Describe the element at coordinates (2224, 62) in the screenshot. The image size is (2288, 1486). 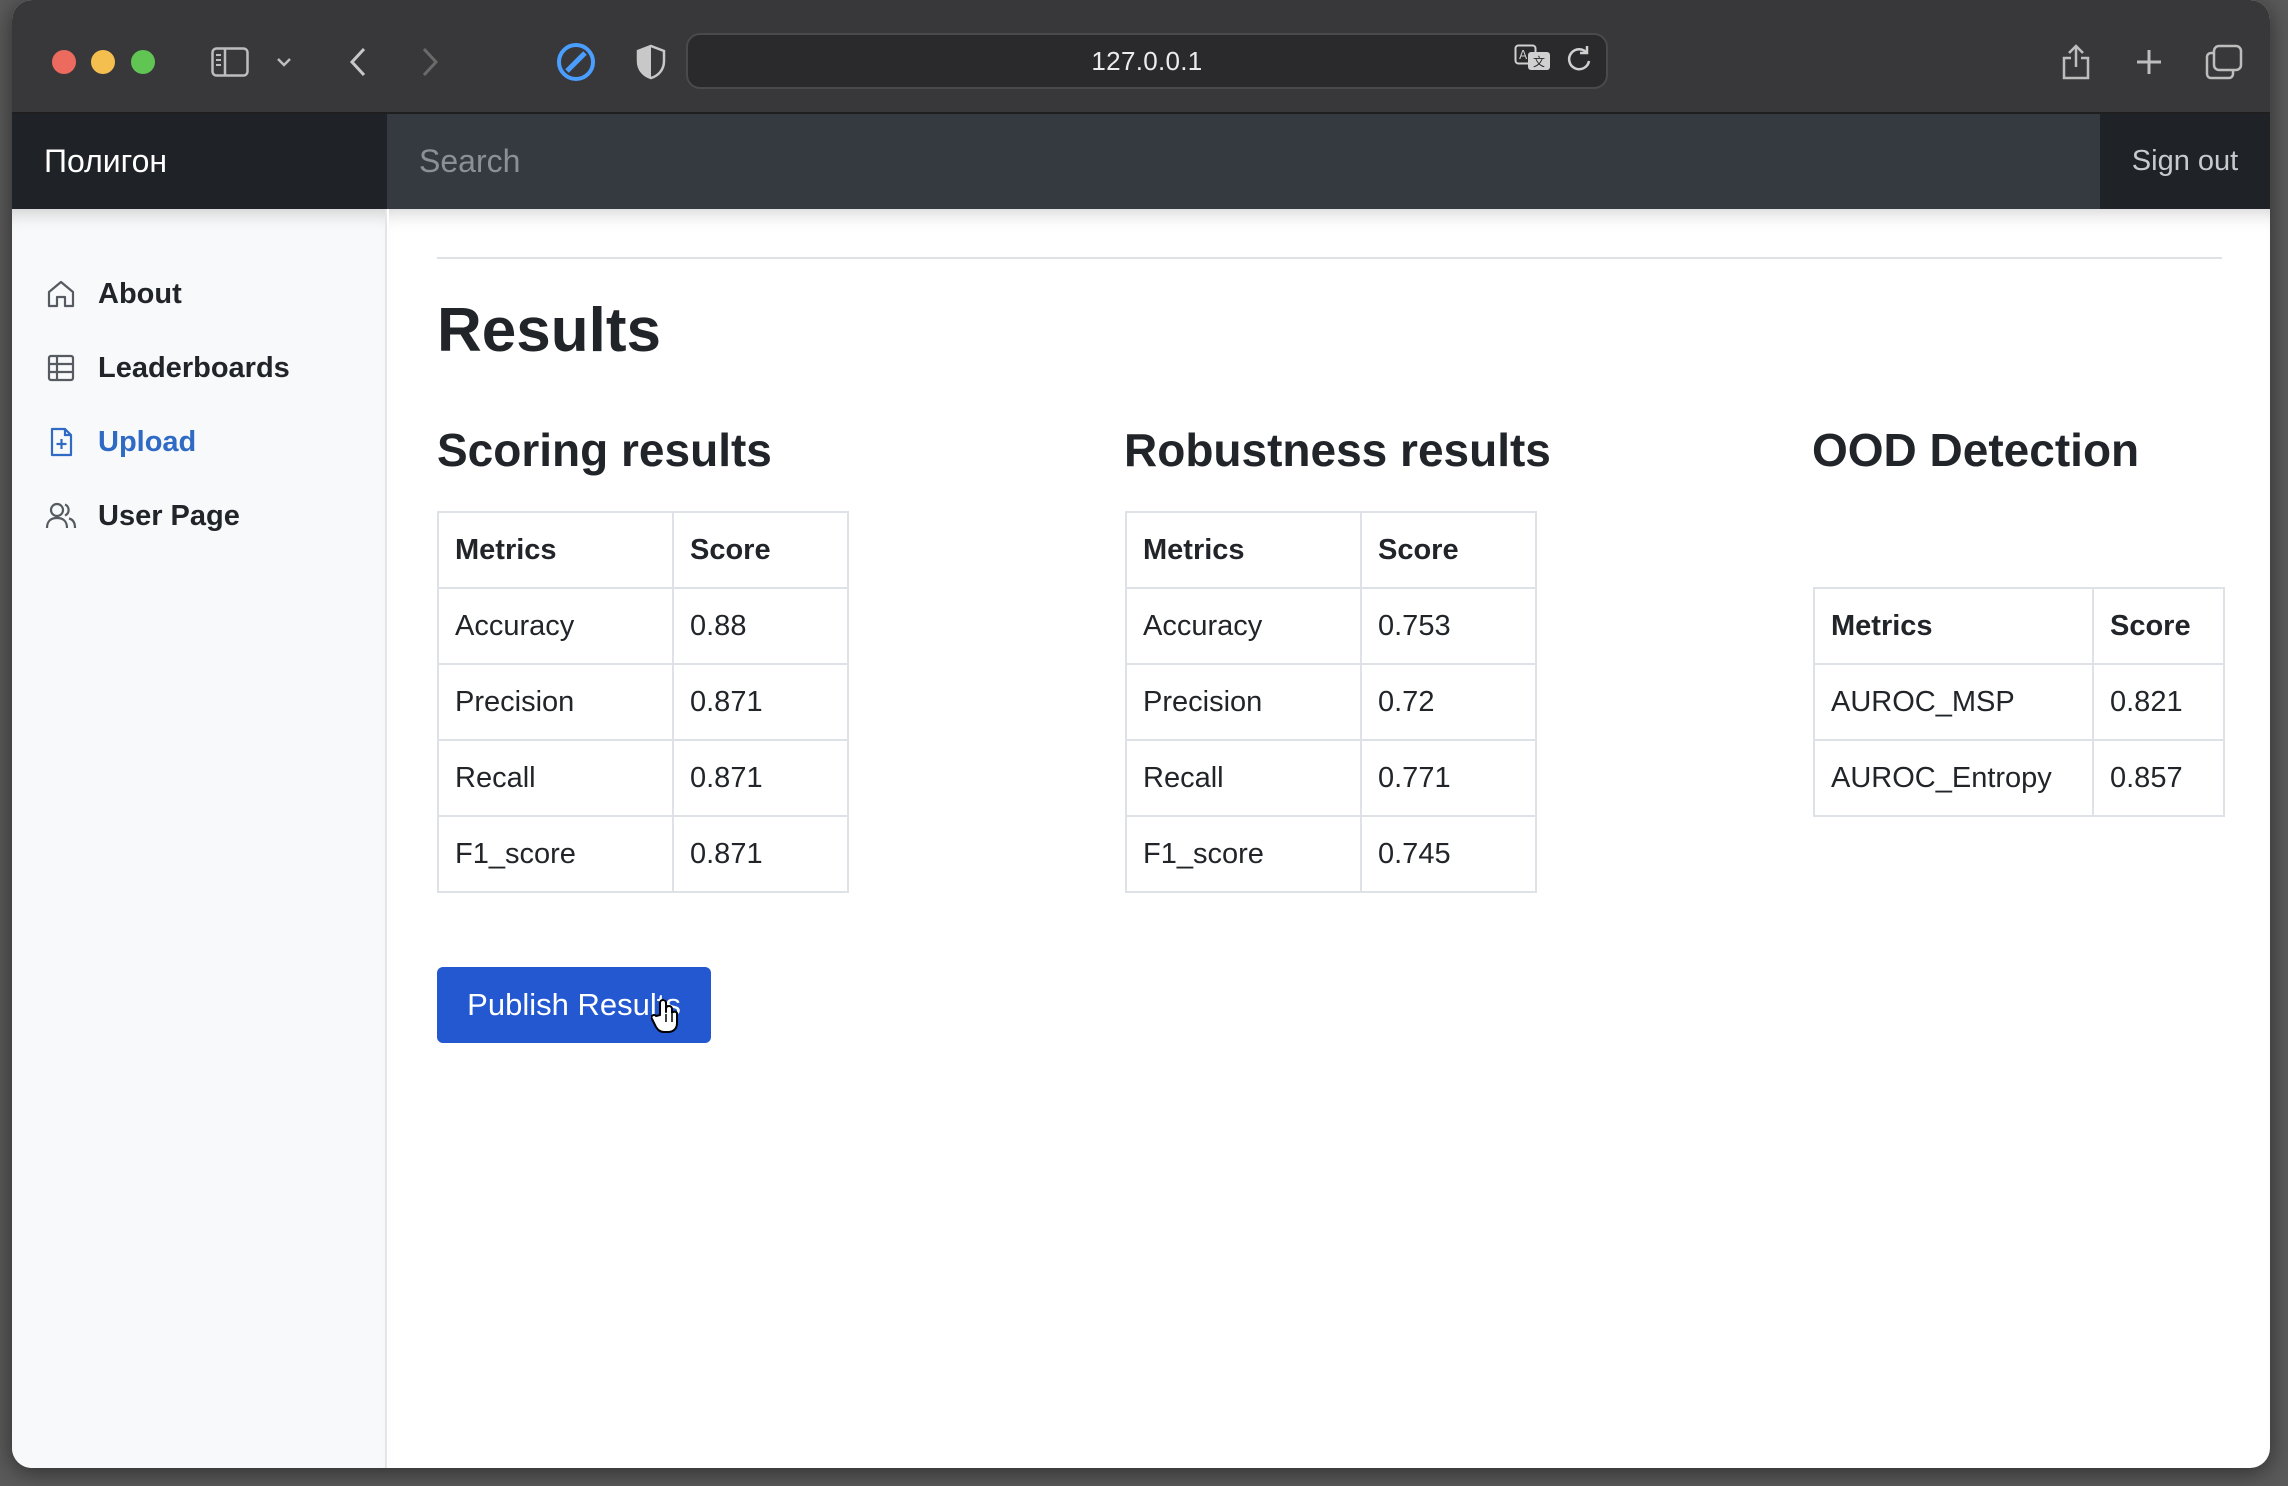
I see `tab-overview-icon` at that location.